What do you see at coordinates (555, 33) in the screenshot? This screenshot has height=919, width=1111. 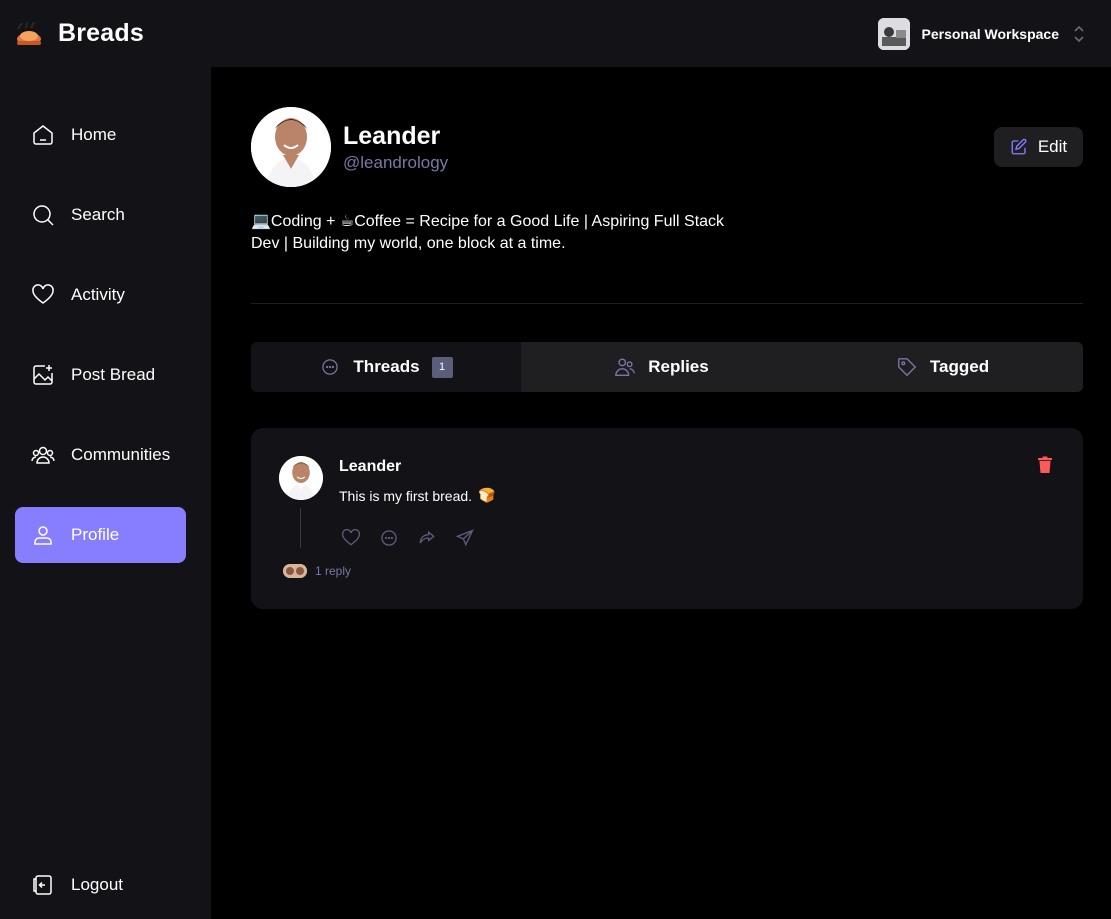 I see `top-bar: Breads Personal Workspace` at bounding box center [555, 33].